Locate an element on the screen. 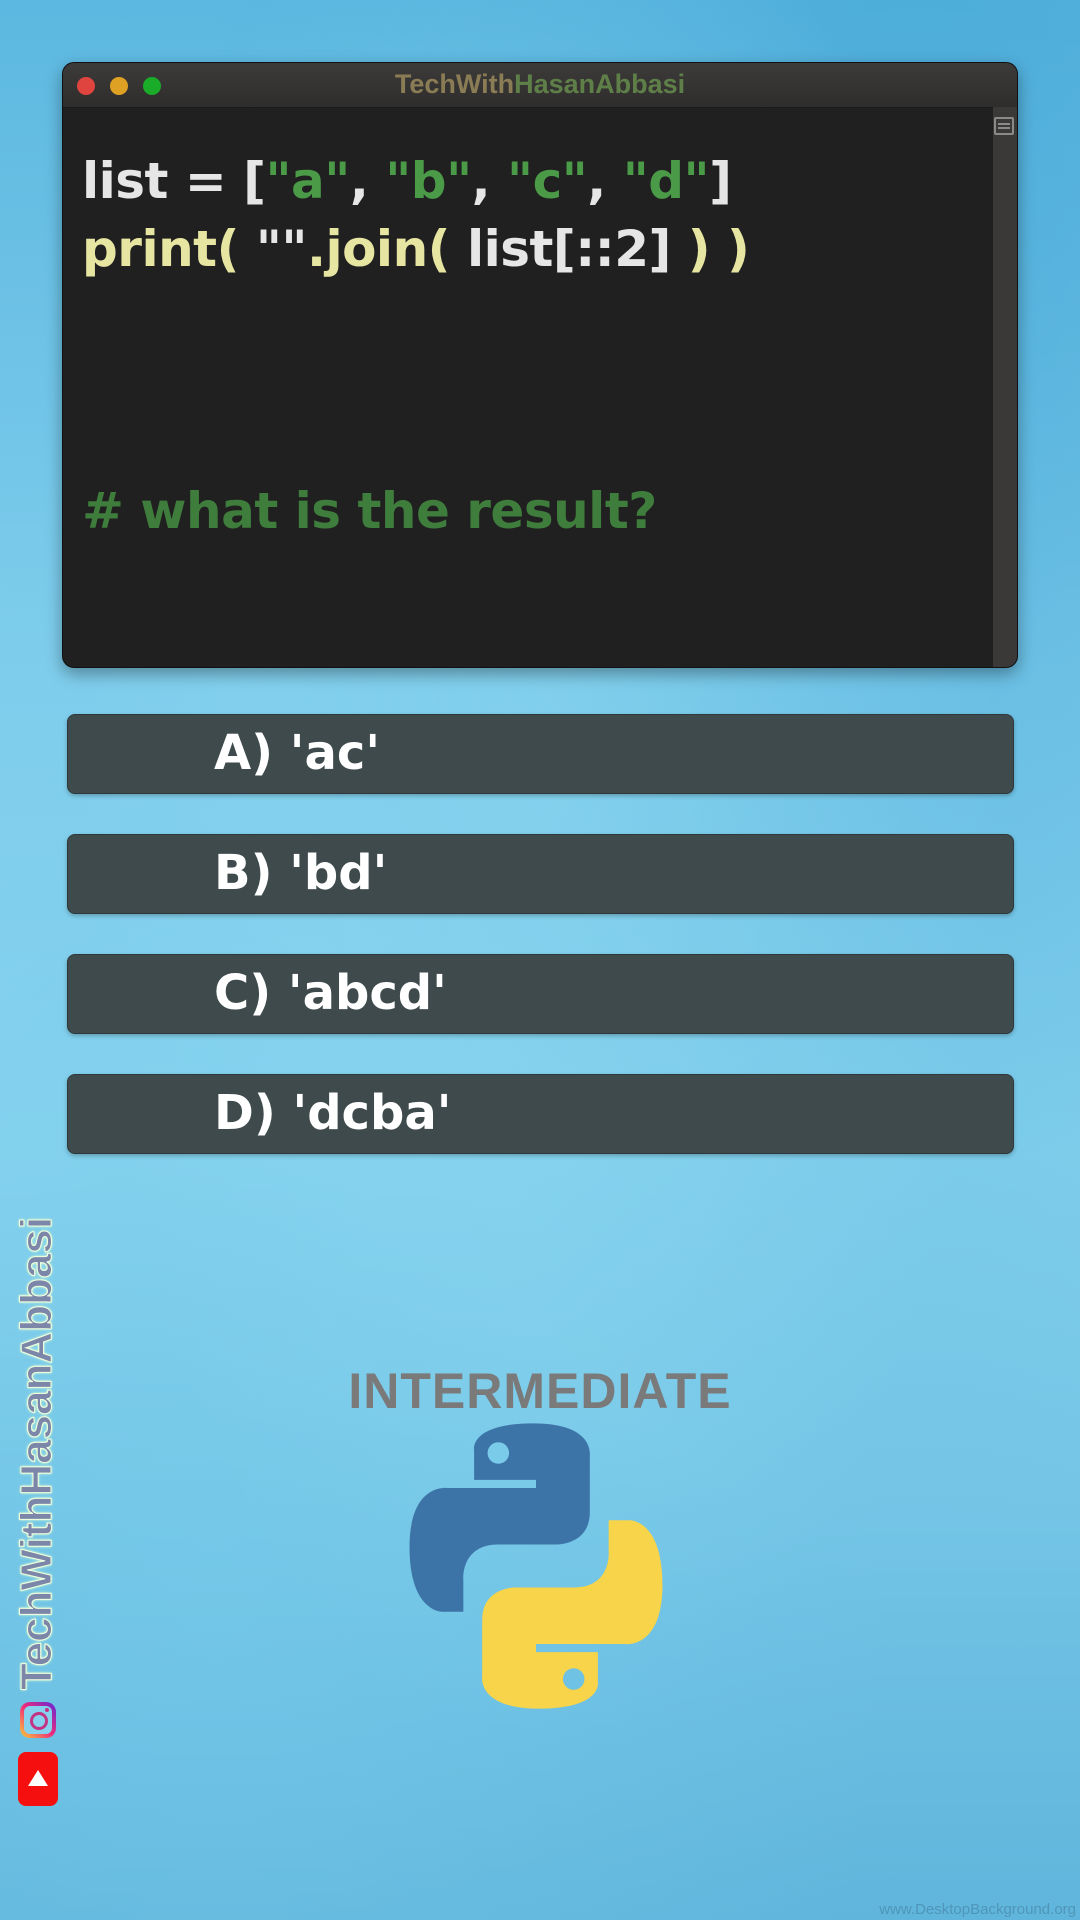  code-token: "b" is located at coordinates (428, 181).